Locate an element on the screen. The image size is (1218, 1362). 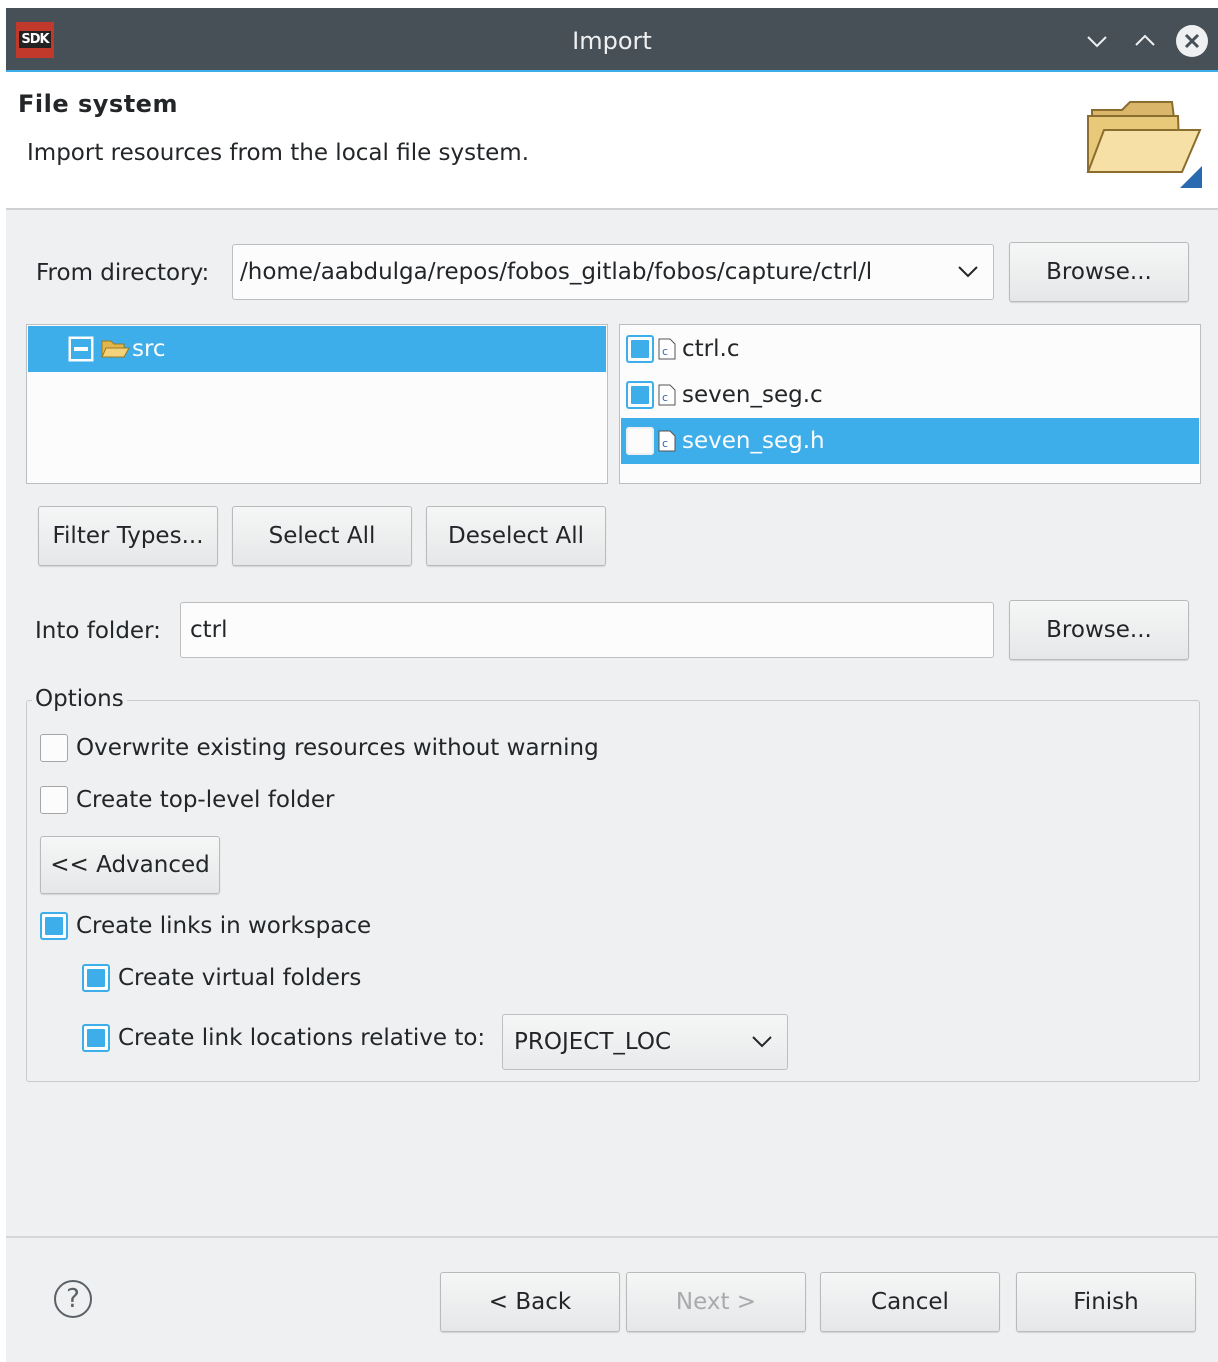
select-all-button: Select All is located at coordinates (322, 536).